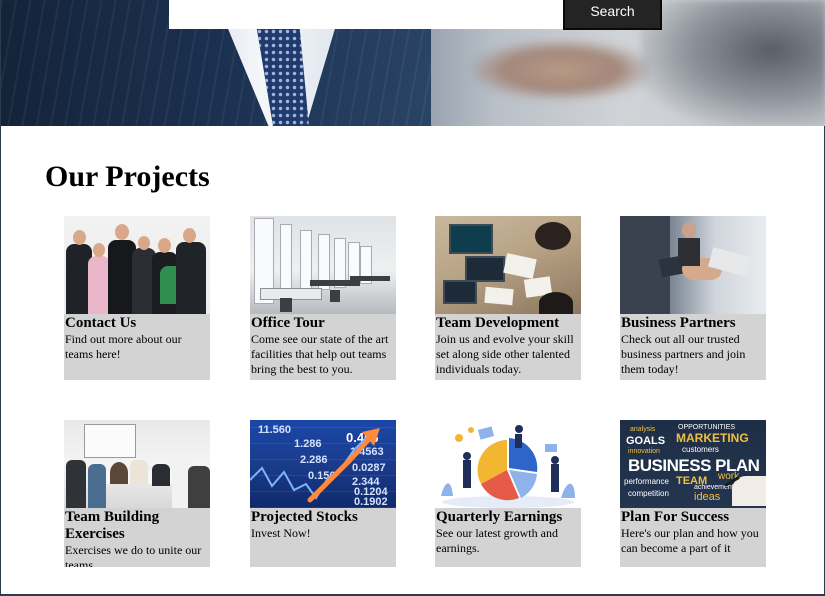  I want to click on card-title: Projected Stocks, so click(304, 517).